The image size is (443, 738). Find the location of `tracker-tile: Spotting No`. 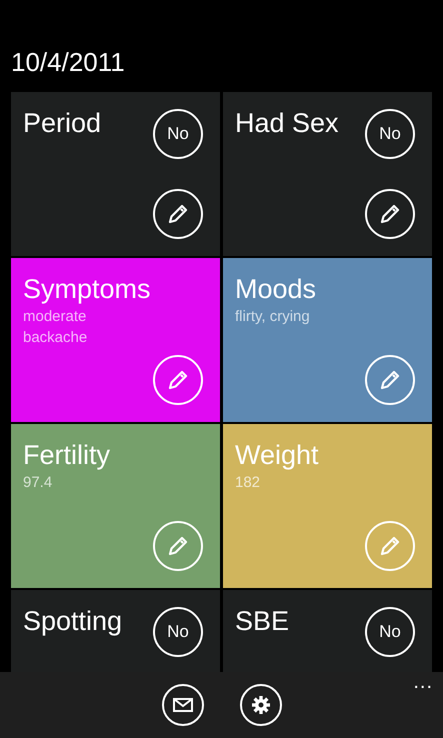

tracker-tile: Spotting No is located at coordinates (115, 631).